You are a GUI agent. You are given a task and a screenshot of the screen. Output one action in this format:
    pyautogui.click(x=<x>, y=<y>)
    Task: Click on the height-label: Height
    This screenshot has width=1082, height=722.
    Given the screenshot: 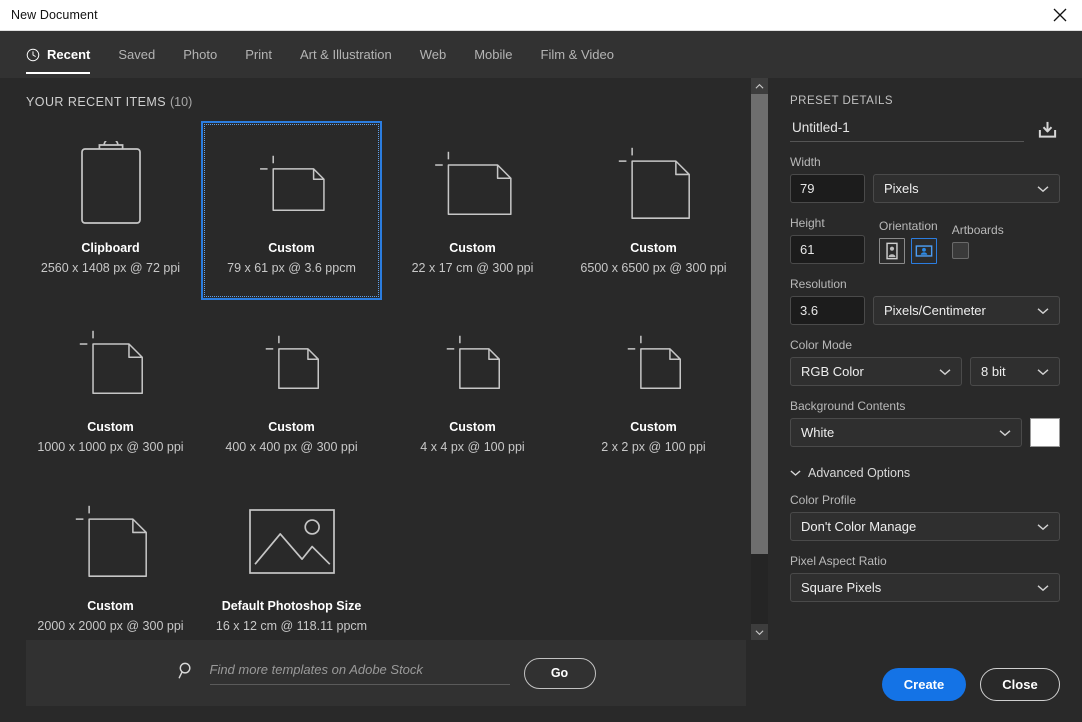 What is the action you would take?
    pyautogui.click(x=807, y=223)
    